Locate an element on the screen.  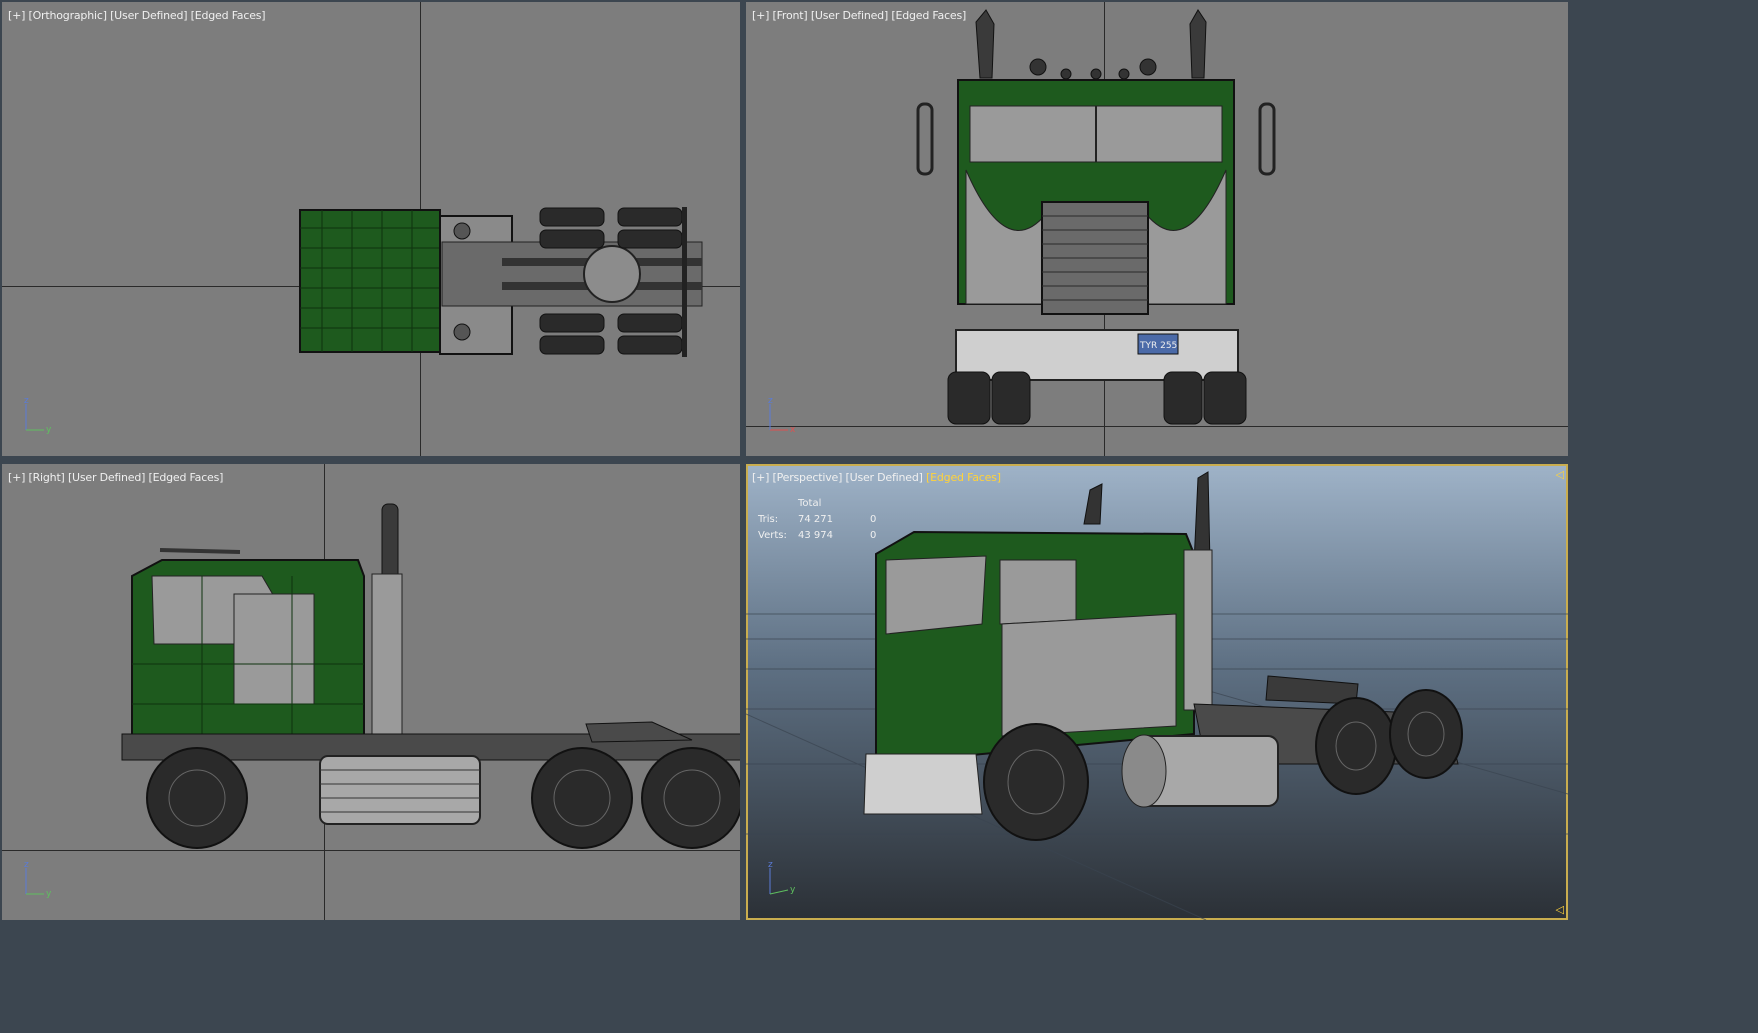
license-plate-text: TYR 255 is located at coordinates (1158, 346).